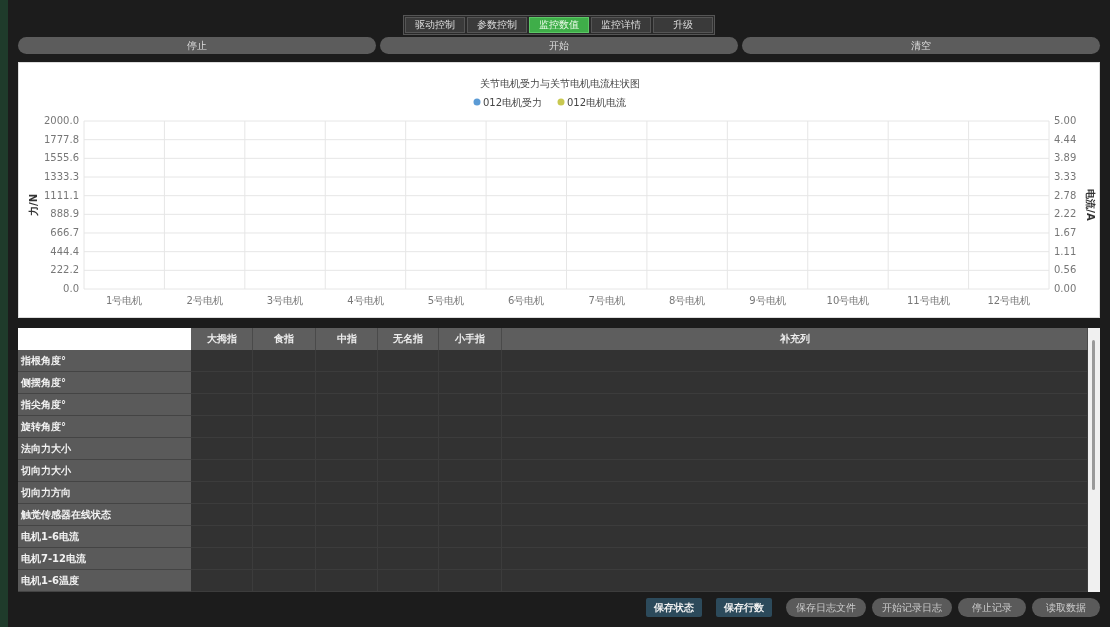 Image resolution: width=1110 pixels, height=627 pixels. I want to click on legend-item: 012电机电流, so click(592, 102).